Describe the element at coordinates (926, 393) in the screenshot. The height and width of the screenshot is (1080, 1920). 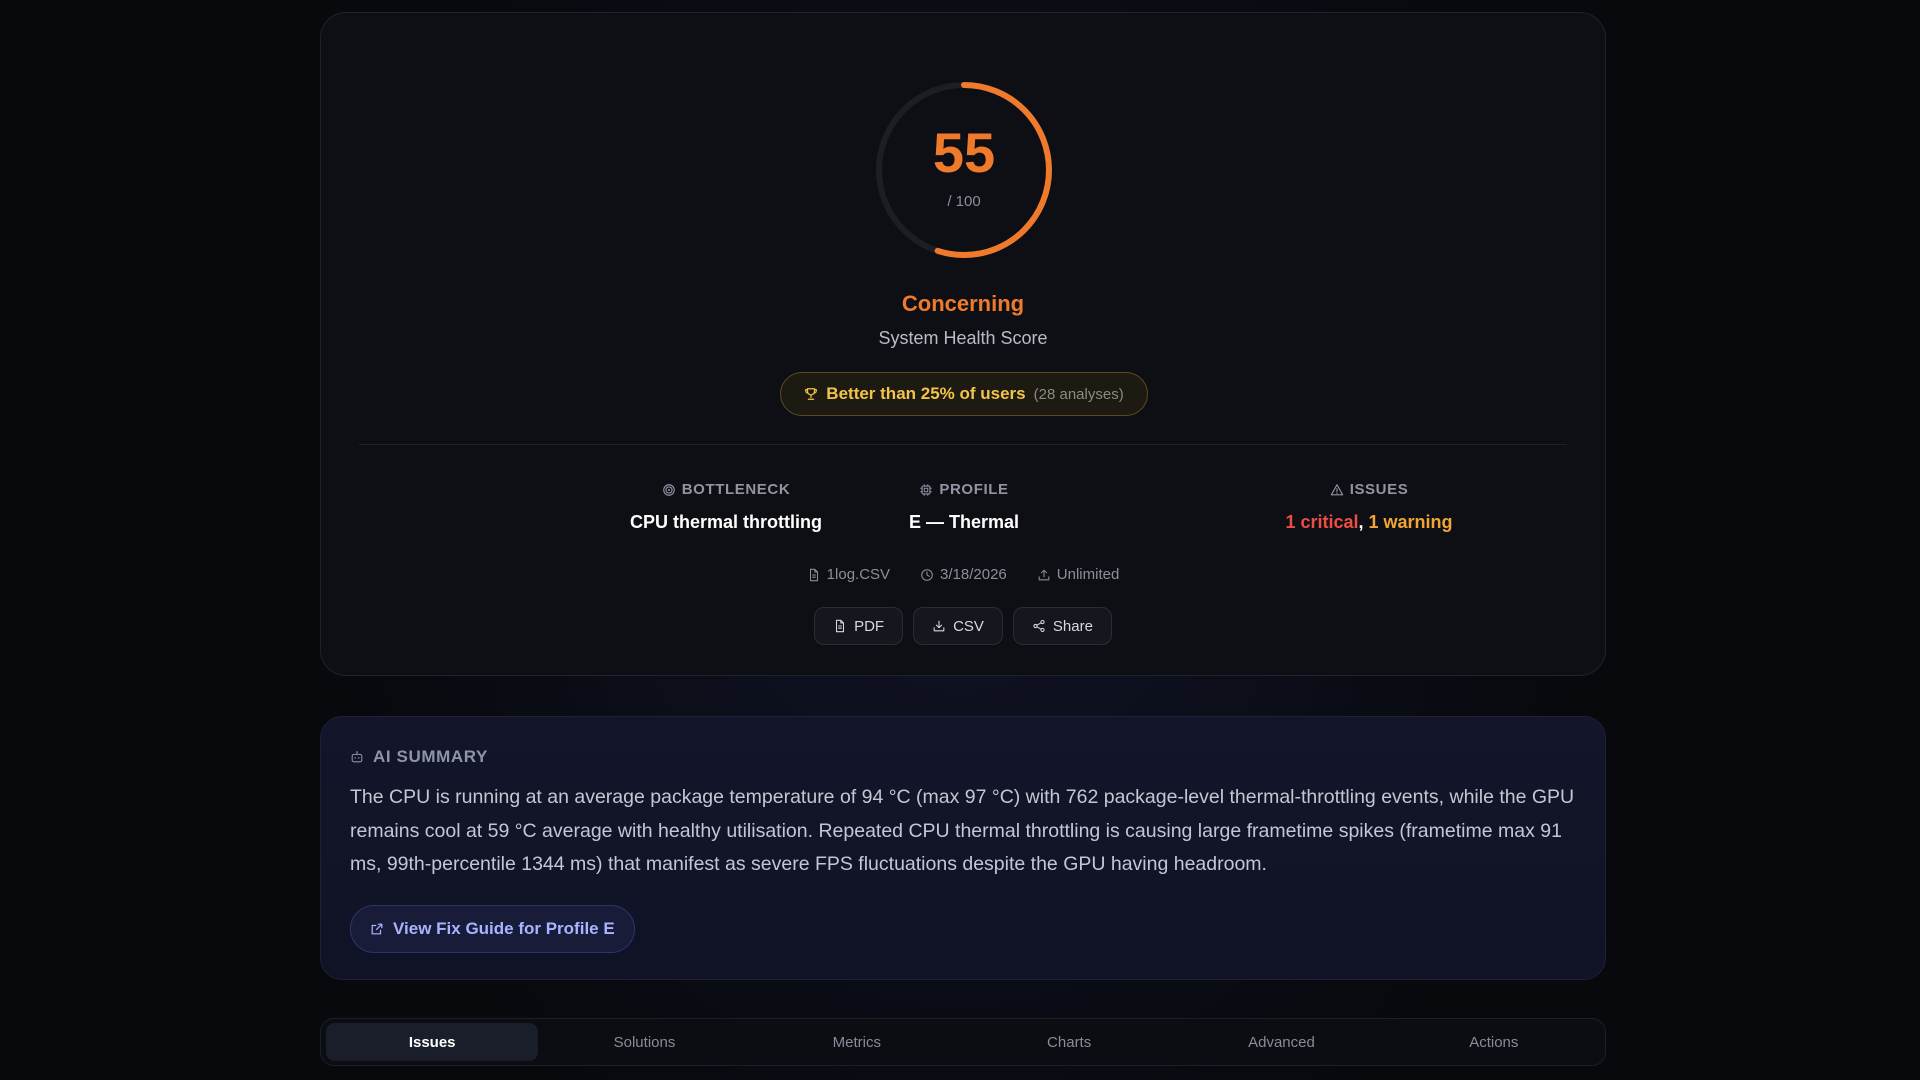
I see `ranking-text: Better than 25% of users` at that location.